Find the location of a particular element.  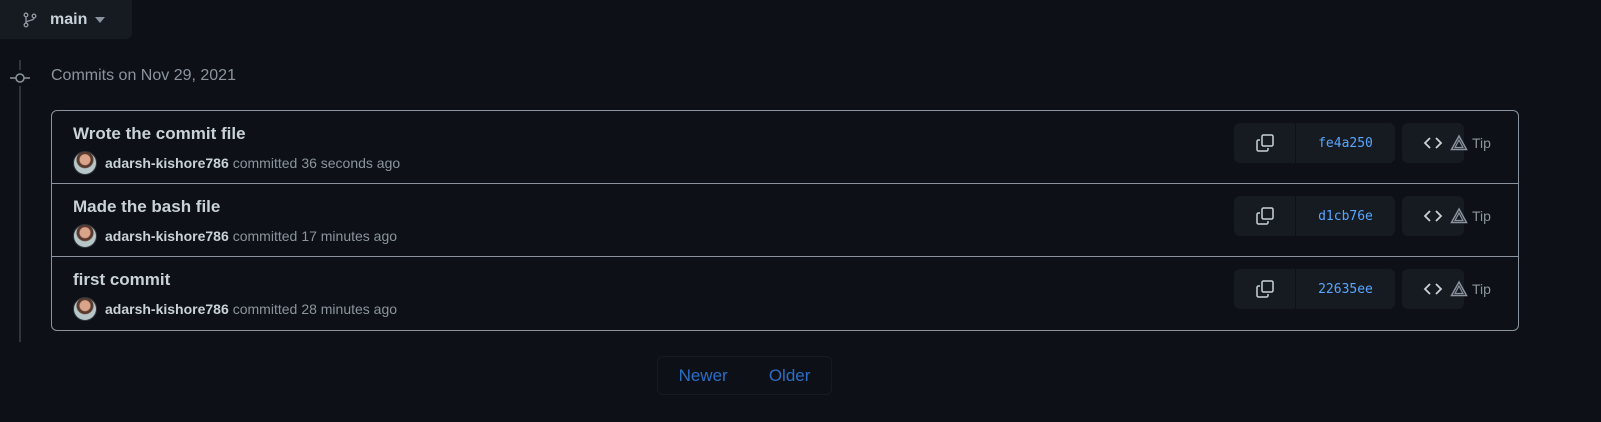

branch-name: main is located at coordinates (69, 19).